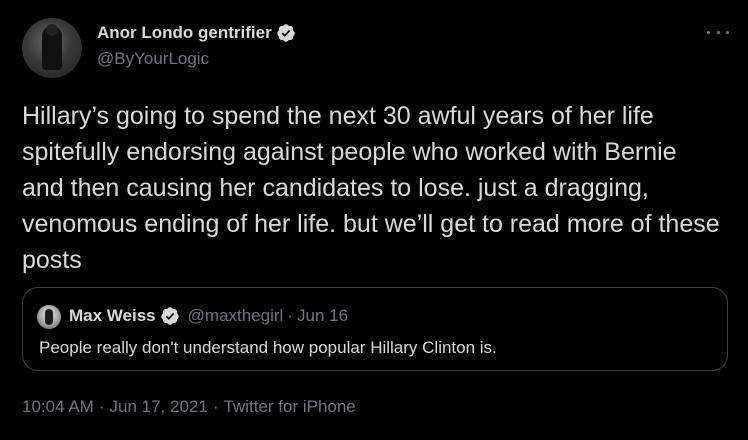 The image size is (748, 440). Describe the element at coordinates (49, 317) in the screenshot. I see `quoted-author-avatar` at that location.